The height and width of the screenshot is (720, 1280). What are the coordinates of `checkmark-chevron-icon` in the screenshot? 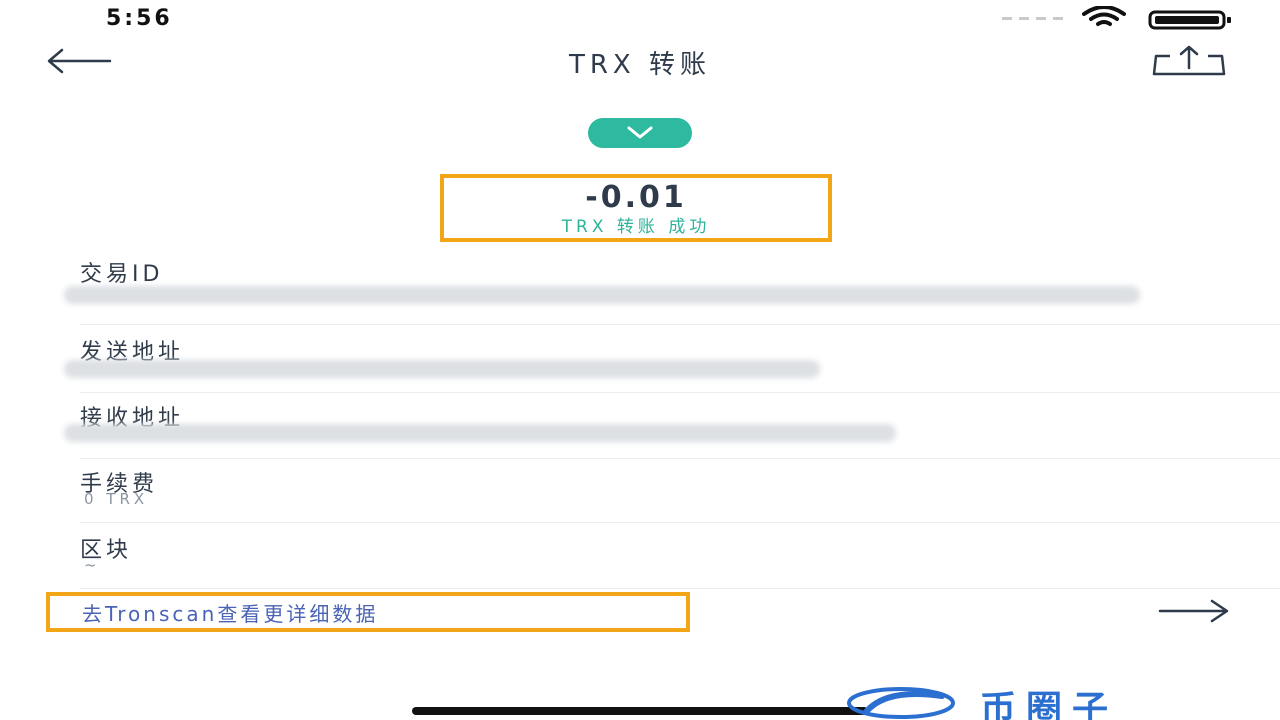 It's located at (640, 132).